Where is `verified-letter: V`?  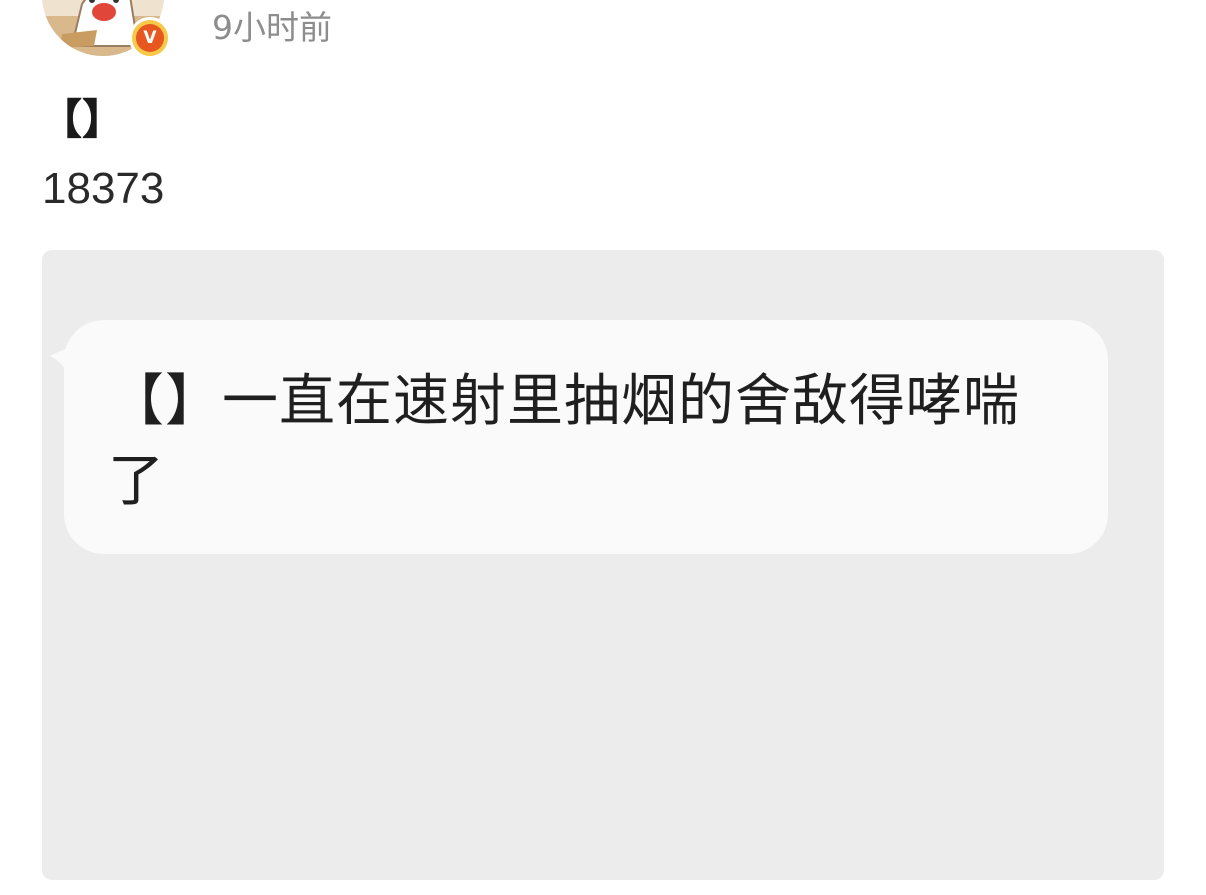
verified-letter: V is located at coordinates (150, 38).